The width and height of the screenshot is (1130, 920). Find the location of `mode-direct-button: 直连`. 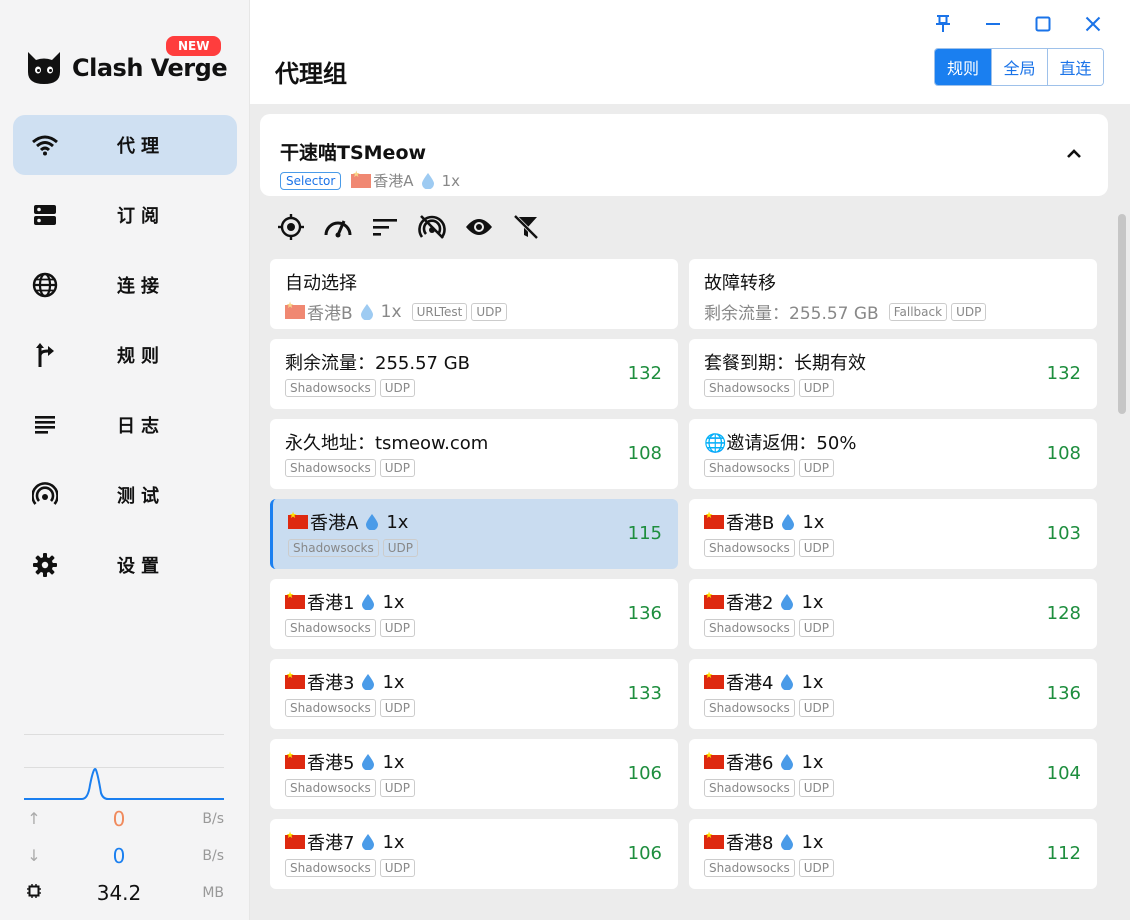

mode-direct-button: 直连 is located at coordinates (1075, 67).